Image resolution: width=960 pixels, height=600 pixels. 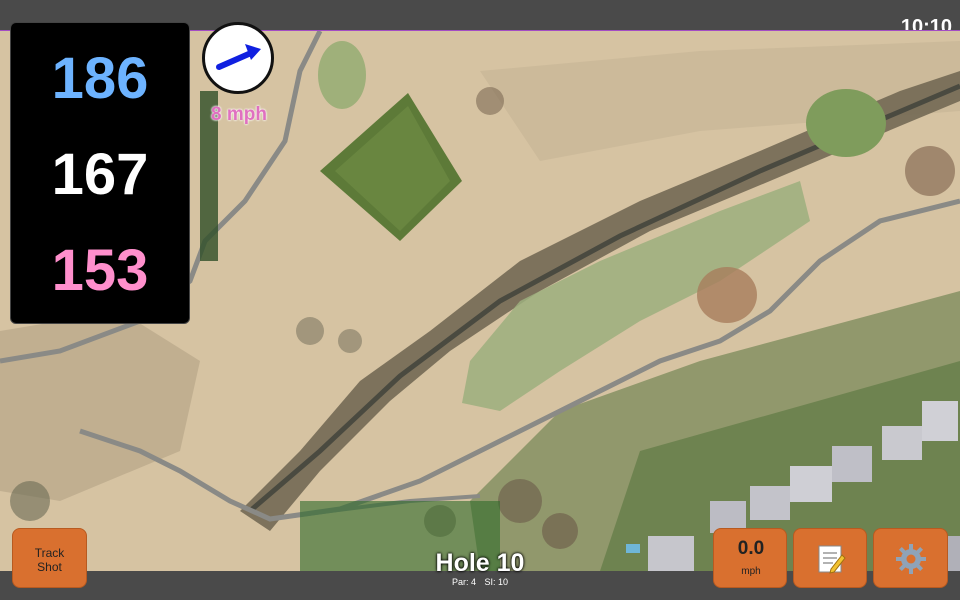 I want to click on hole-info: Par: 4 SI: 10, so click(x=480, y=582).